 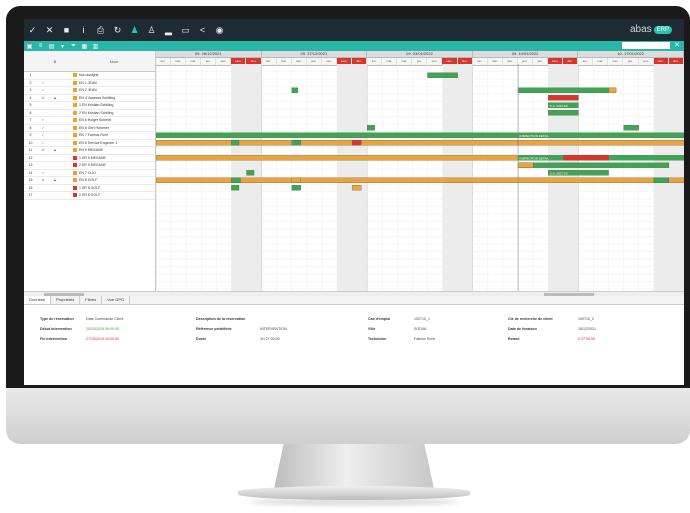 What do you see at coordinates (424, 339) in the screenshot?
I see `detail-value: Fatmus Rohr` at bounding box center [424, 339].